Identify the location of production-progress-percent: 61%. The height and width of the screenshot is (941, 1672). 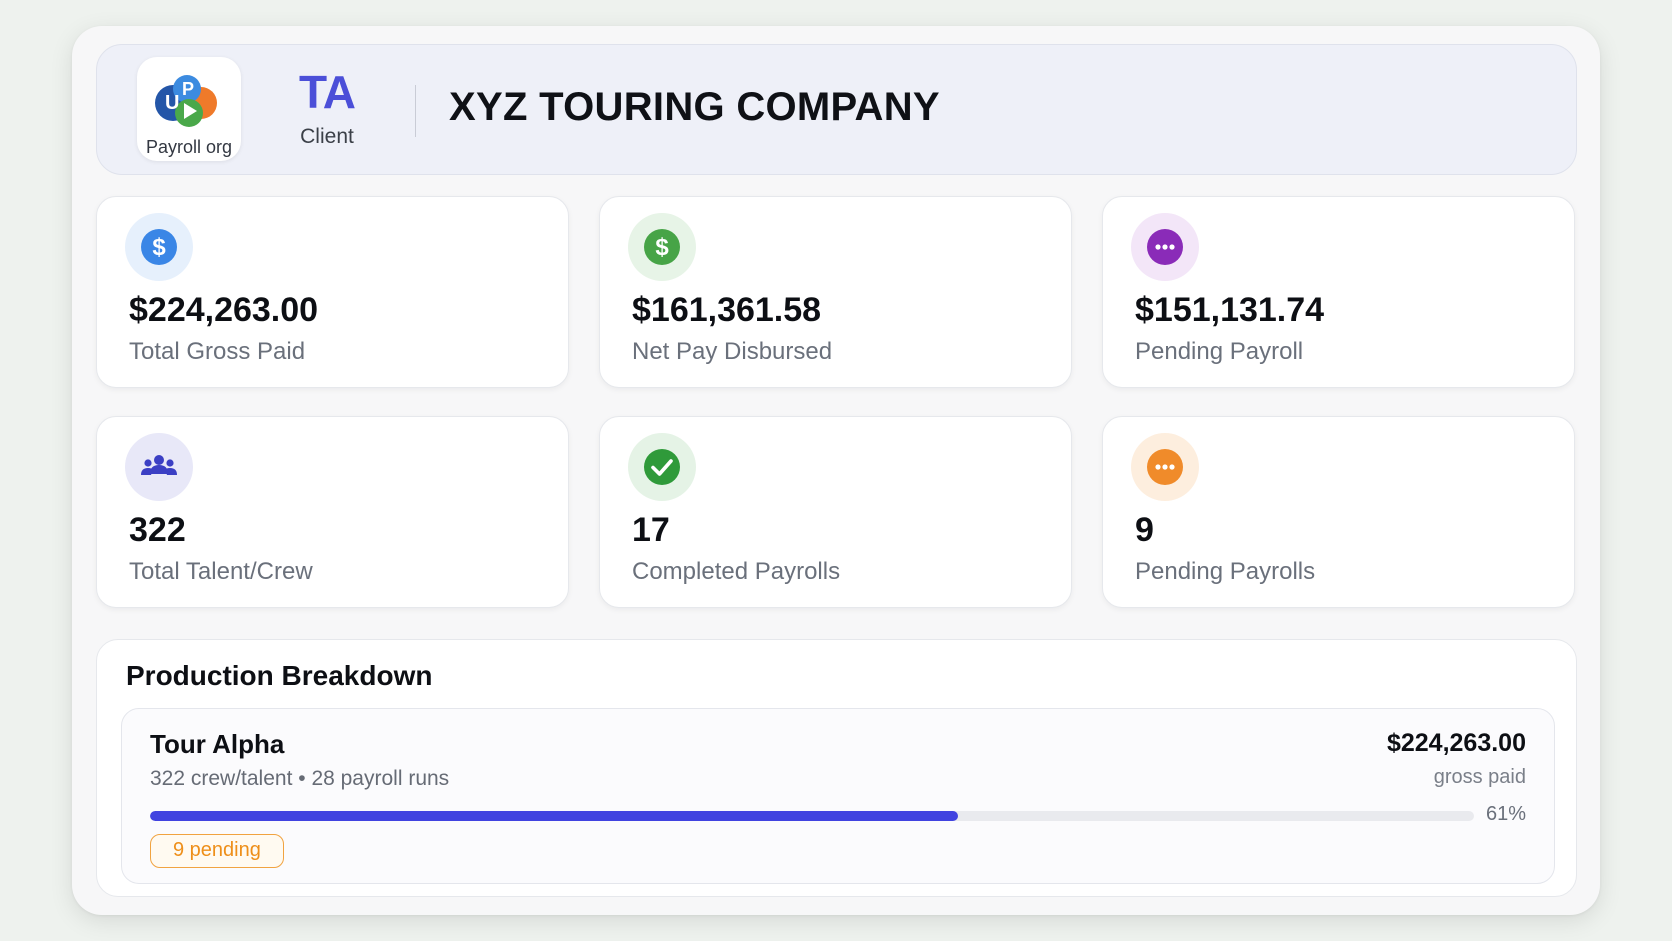
(1505, 814).